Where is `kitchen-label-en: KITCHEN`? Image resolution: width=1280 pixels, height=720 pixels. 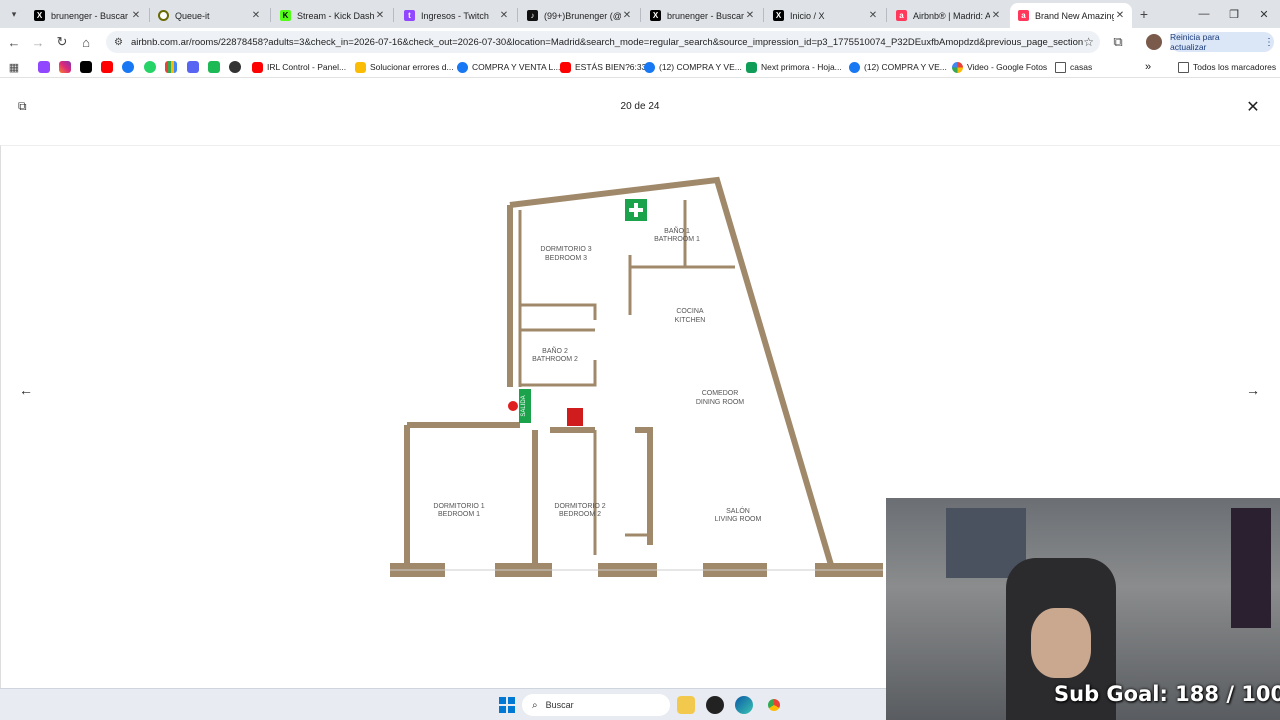 kitchen-label-en: KITCHEN is located at coordinates (690, 320).